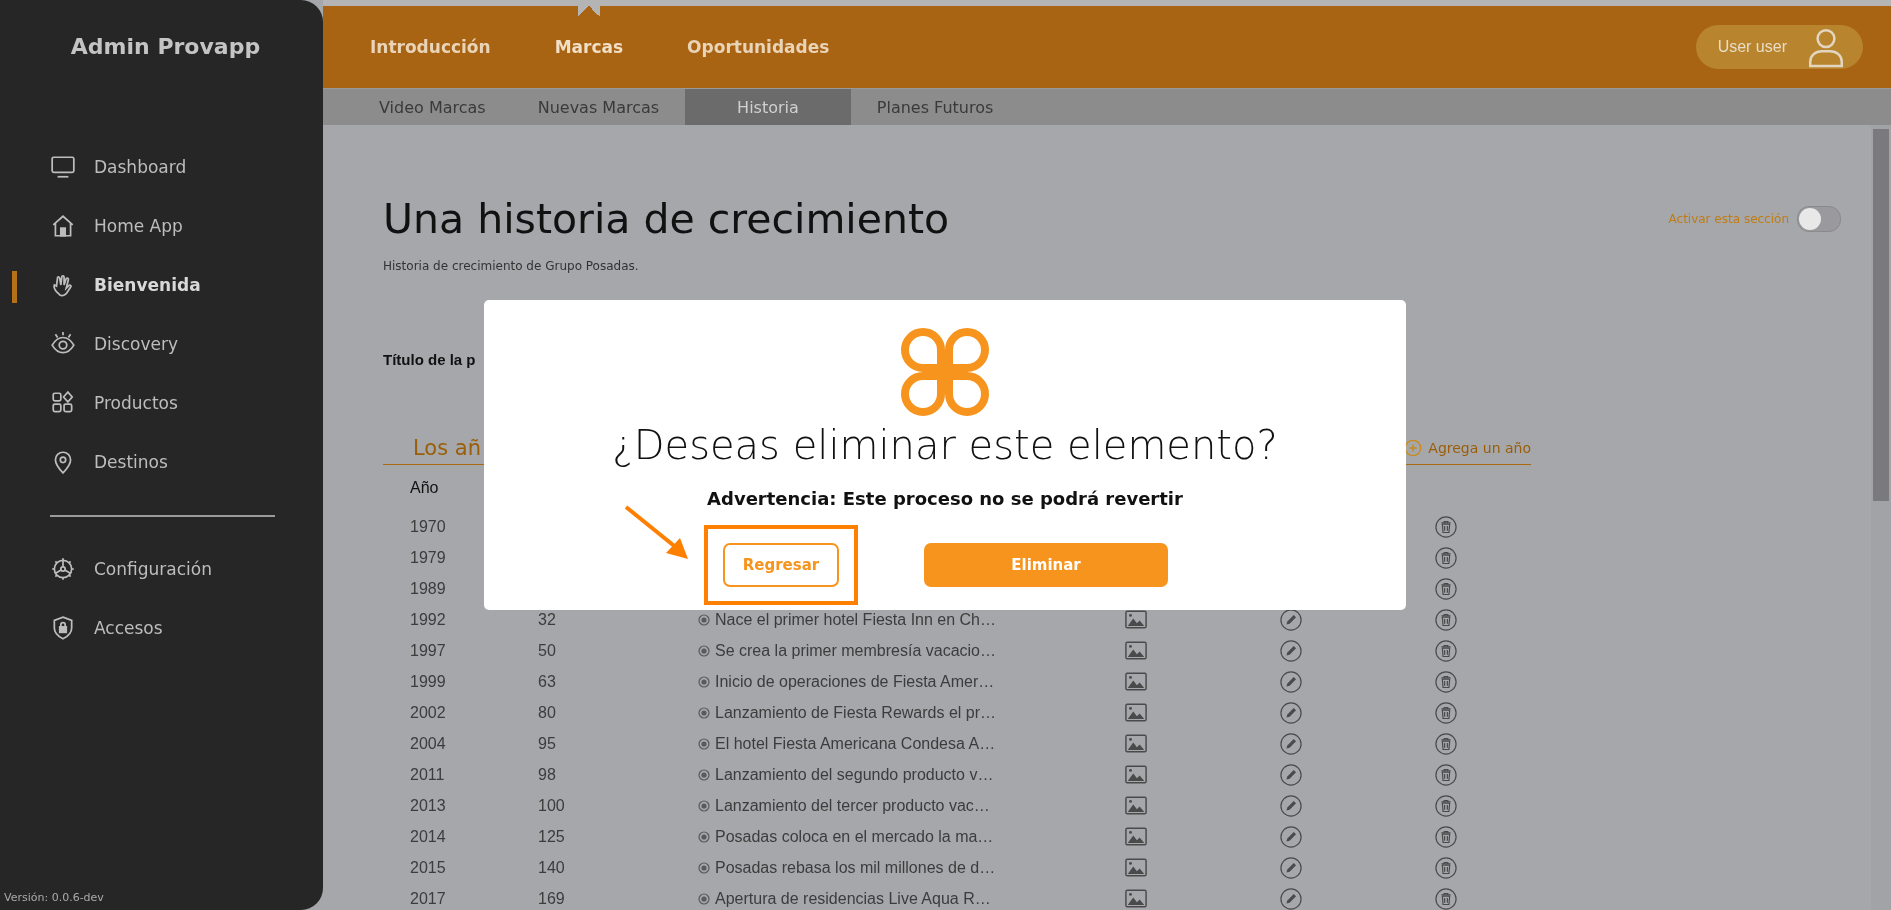 Image resolution: width=1891 pixels, height=910 pixels. What do you see at coordinates (551, 898) in the screenshot?
I see `table-cell: 169` at bounding box center [551, 898].